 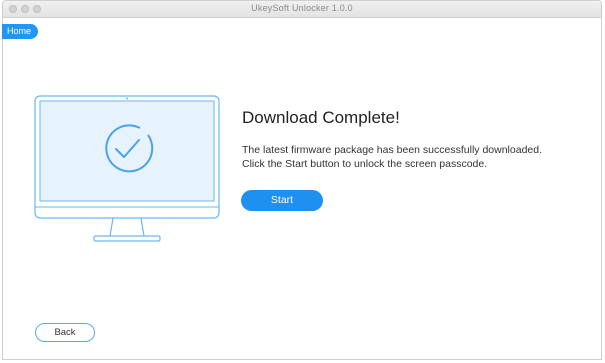 I want to click on back-button: Back, so click(x=65, y=332).